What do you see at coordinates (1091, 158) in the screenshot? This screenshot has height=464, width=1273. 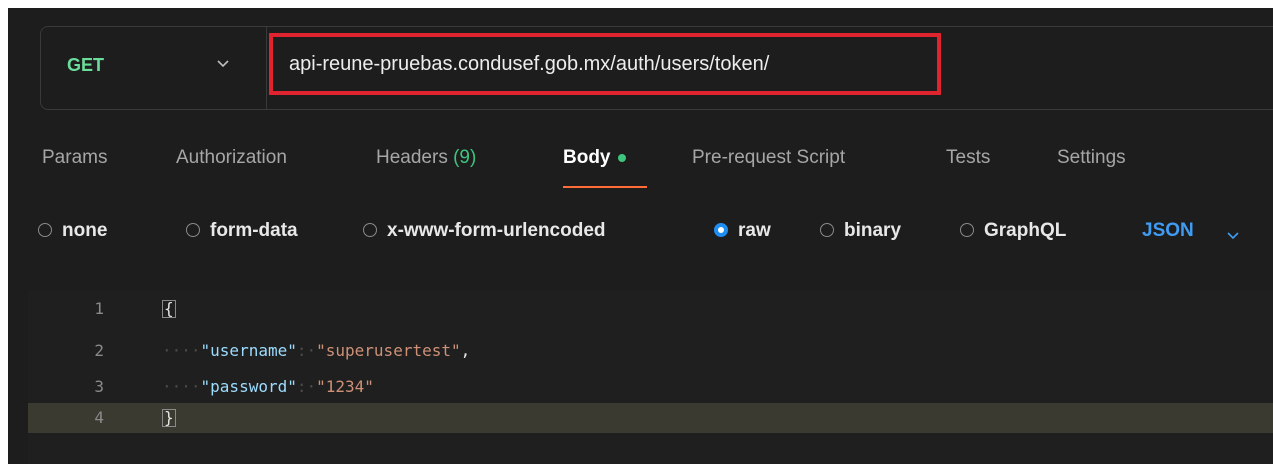 I see `tab-settings: Settings` at bounding box center [1091, 158].